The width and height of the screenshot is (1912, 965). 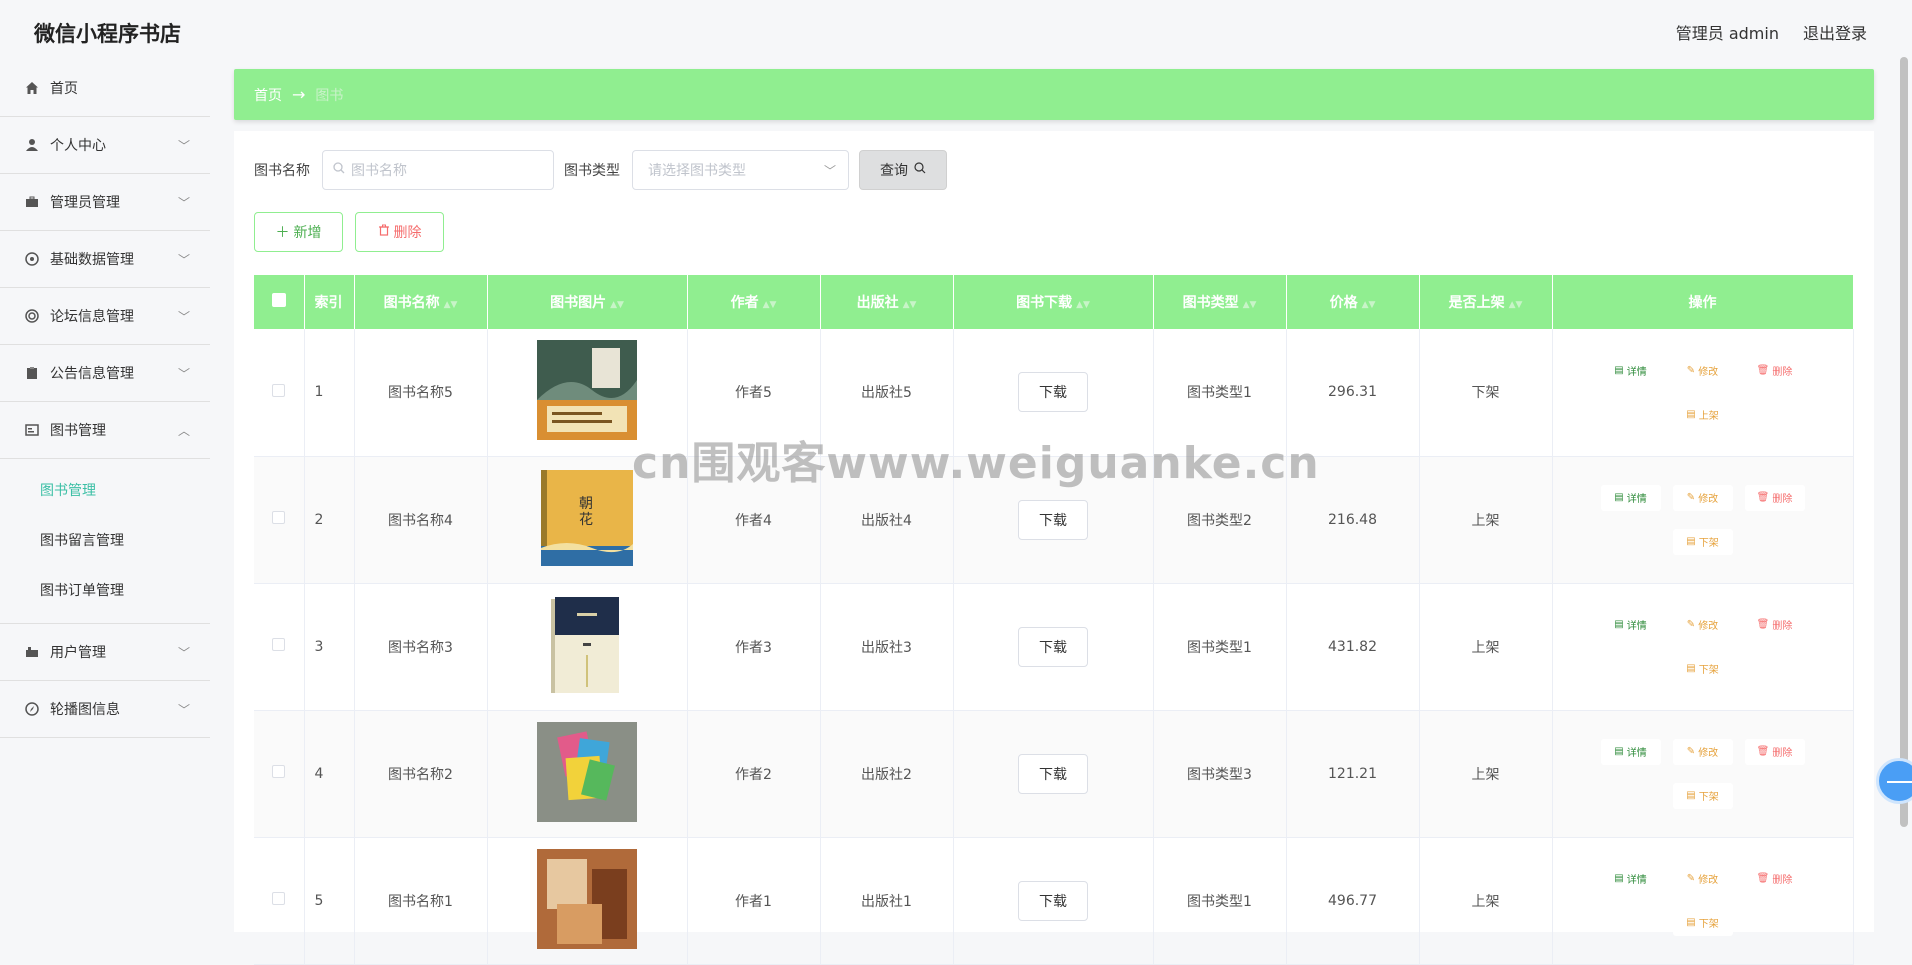 I want to click on submenu-item-book-messages: 图书留言管理, so click(x=105, y=540).